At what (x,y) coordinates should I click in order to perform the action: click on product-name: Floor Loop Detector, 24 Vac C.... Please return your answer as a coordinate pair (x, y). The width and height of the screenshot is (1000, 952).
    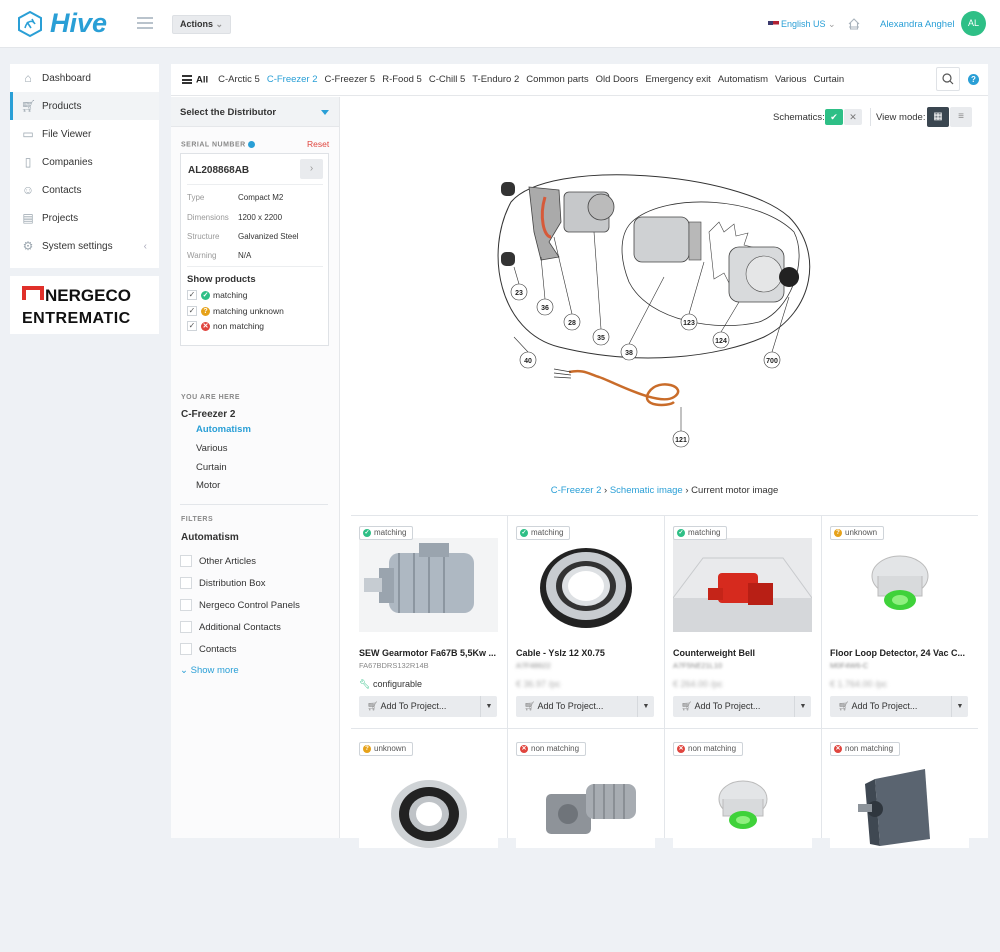
    Looking at the image, I should click on (902, 653).